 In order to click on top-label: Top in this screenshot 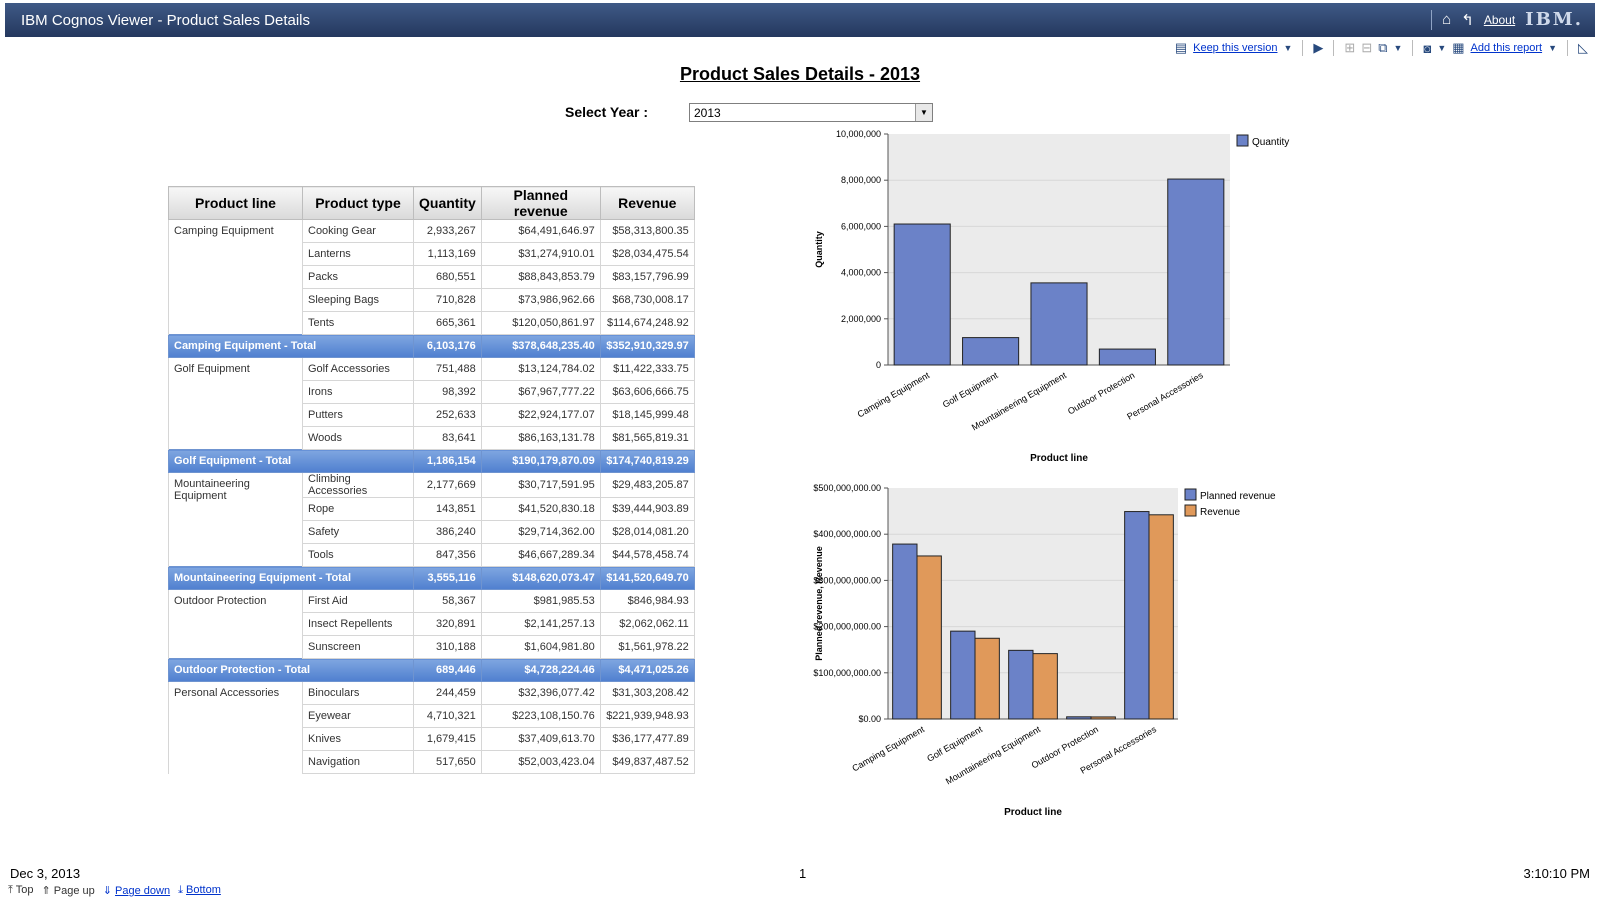, I will do `click(24, 890)`.